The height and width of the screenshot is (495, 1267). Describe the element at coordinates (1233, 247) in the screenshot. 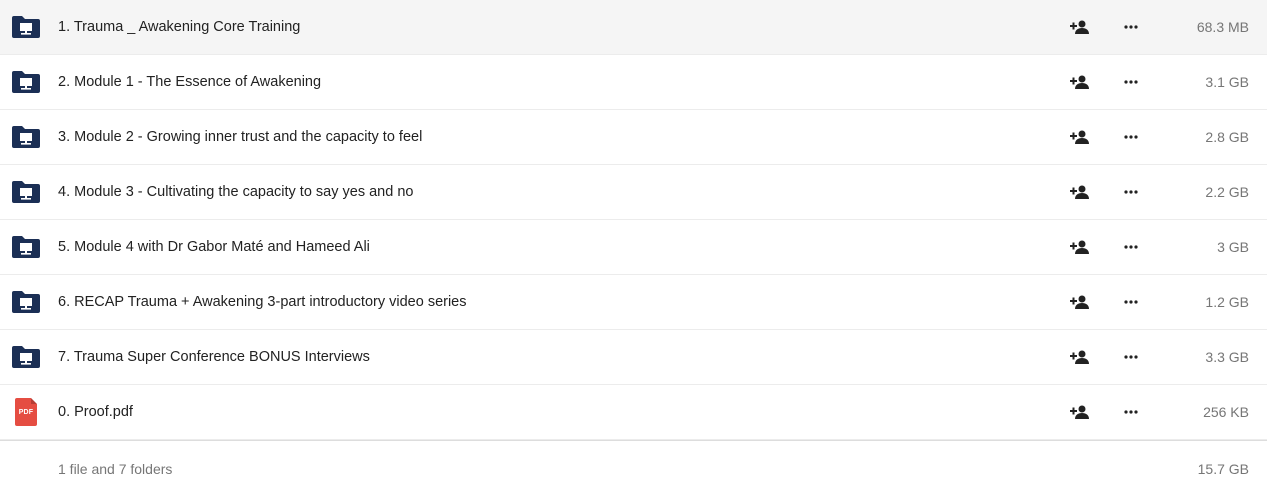

I see `file-size: 3 GB` at that location.